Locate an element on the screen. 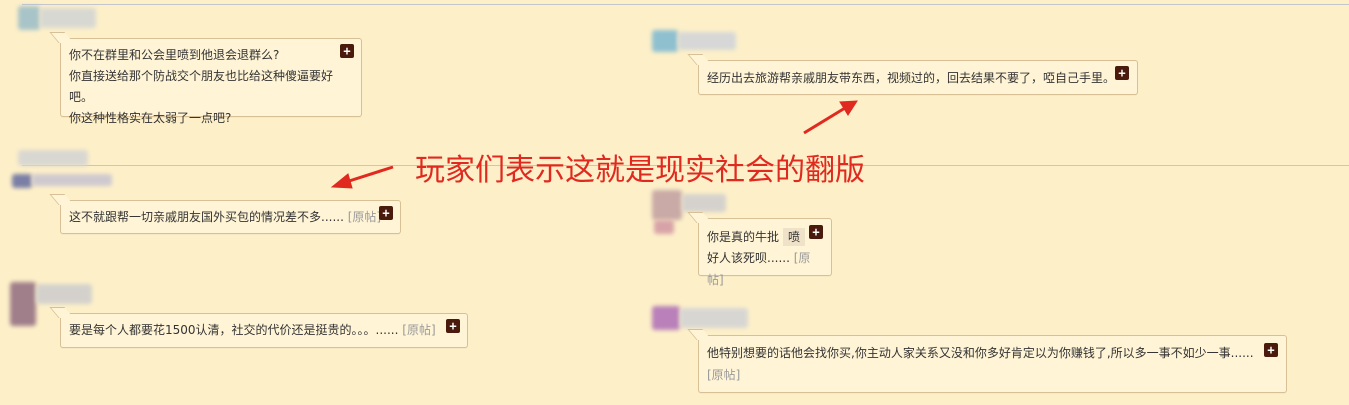 The width and height of the screenshot is (1349, 405). comment-text: 经历出去旅游帮亲戚朋友带东西，视频过的，回去结果不要了，啞自己手里。 is located at coordinates (911, 78).